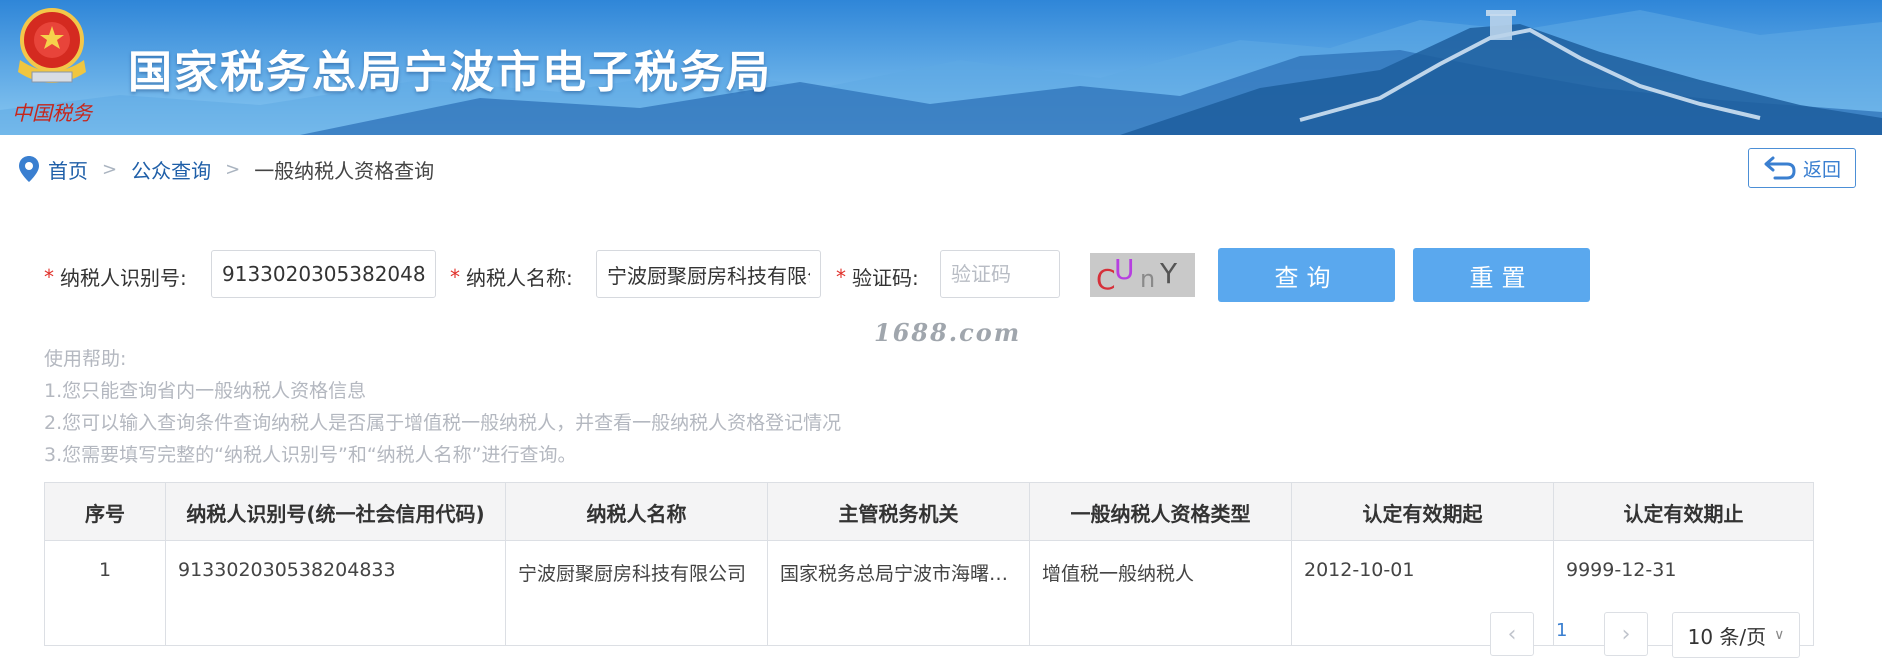 This screenshot has height=660, width=1882. I want to click on breadcrumb-public-query-link: 公众查询, so click(171, 169).